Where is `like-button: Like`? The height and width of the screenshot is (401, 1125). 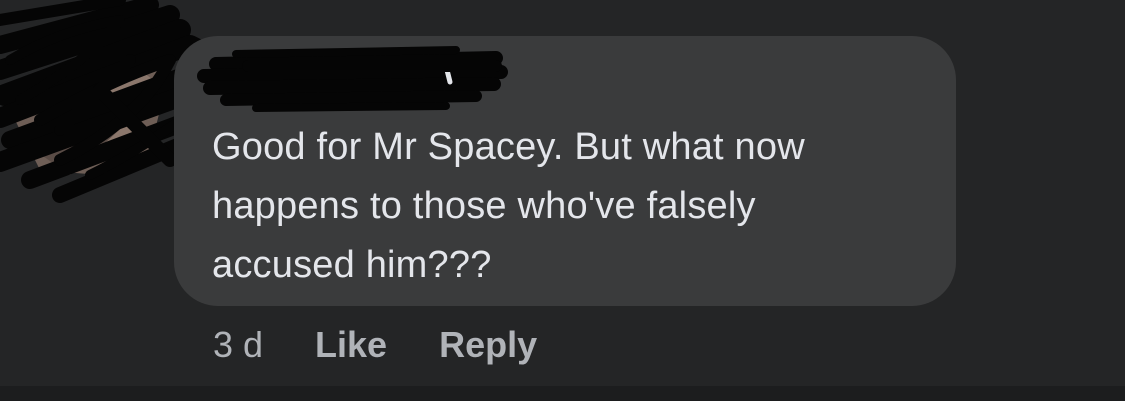
like-button: Like is located at coordinates (351, 345).